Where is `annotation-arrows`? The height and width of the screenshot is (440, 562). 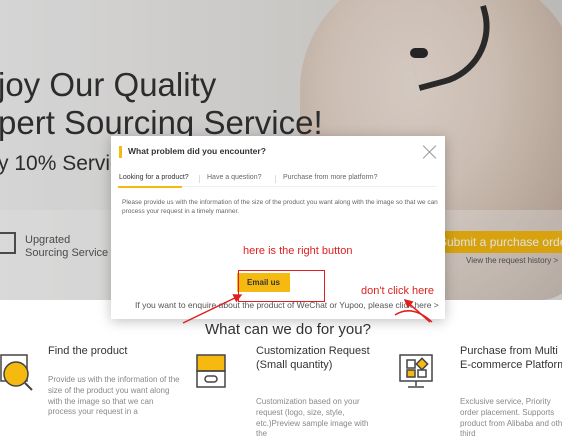
annotation-arrows is located at coordinates (307, 309).